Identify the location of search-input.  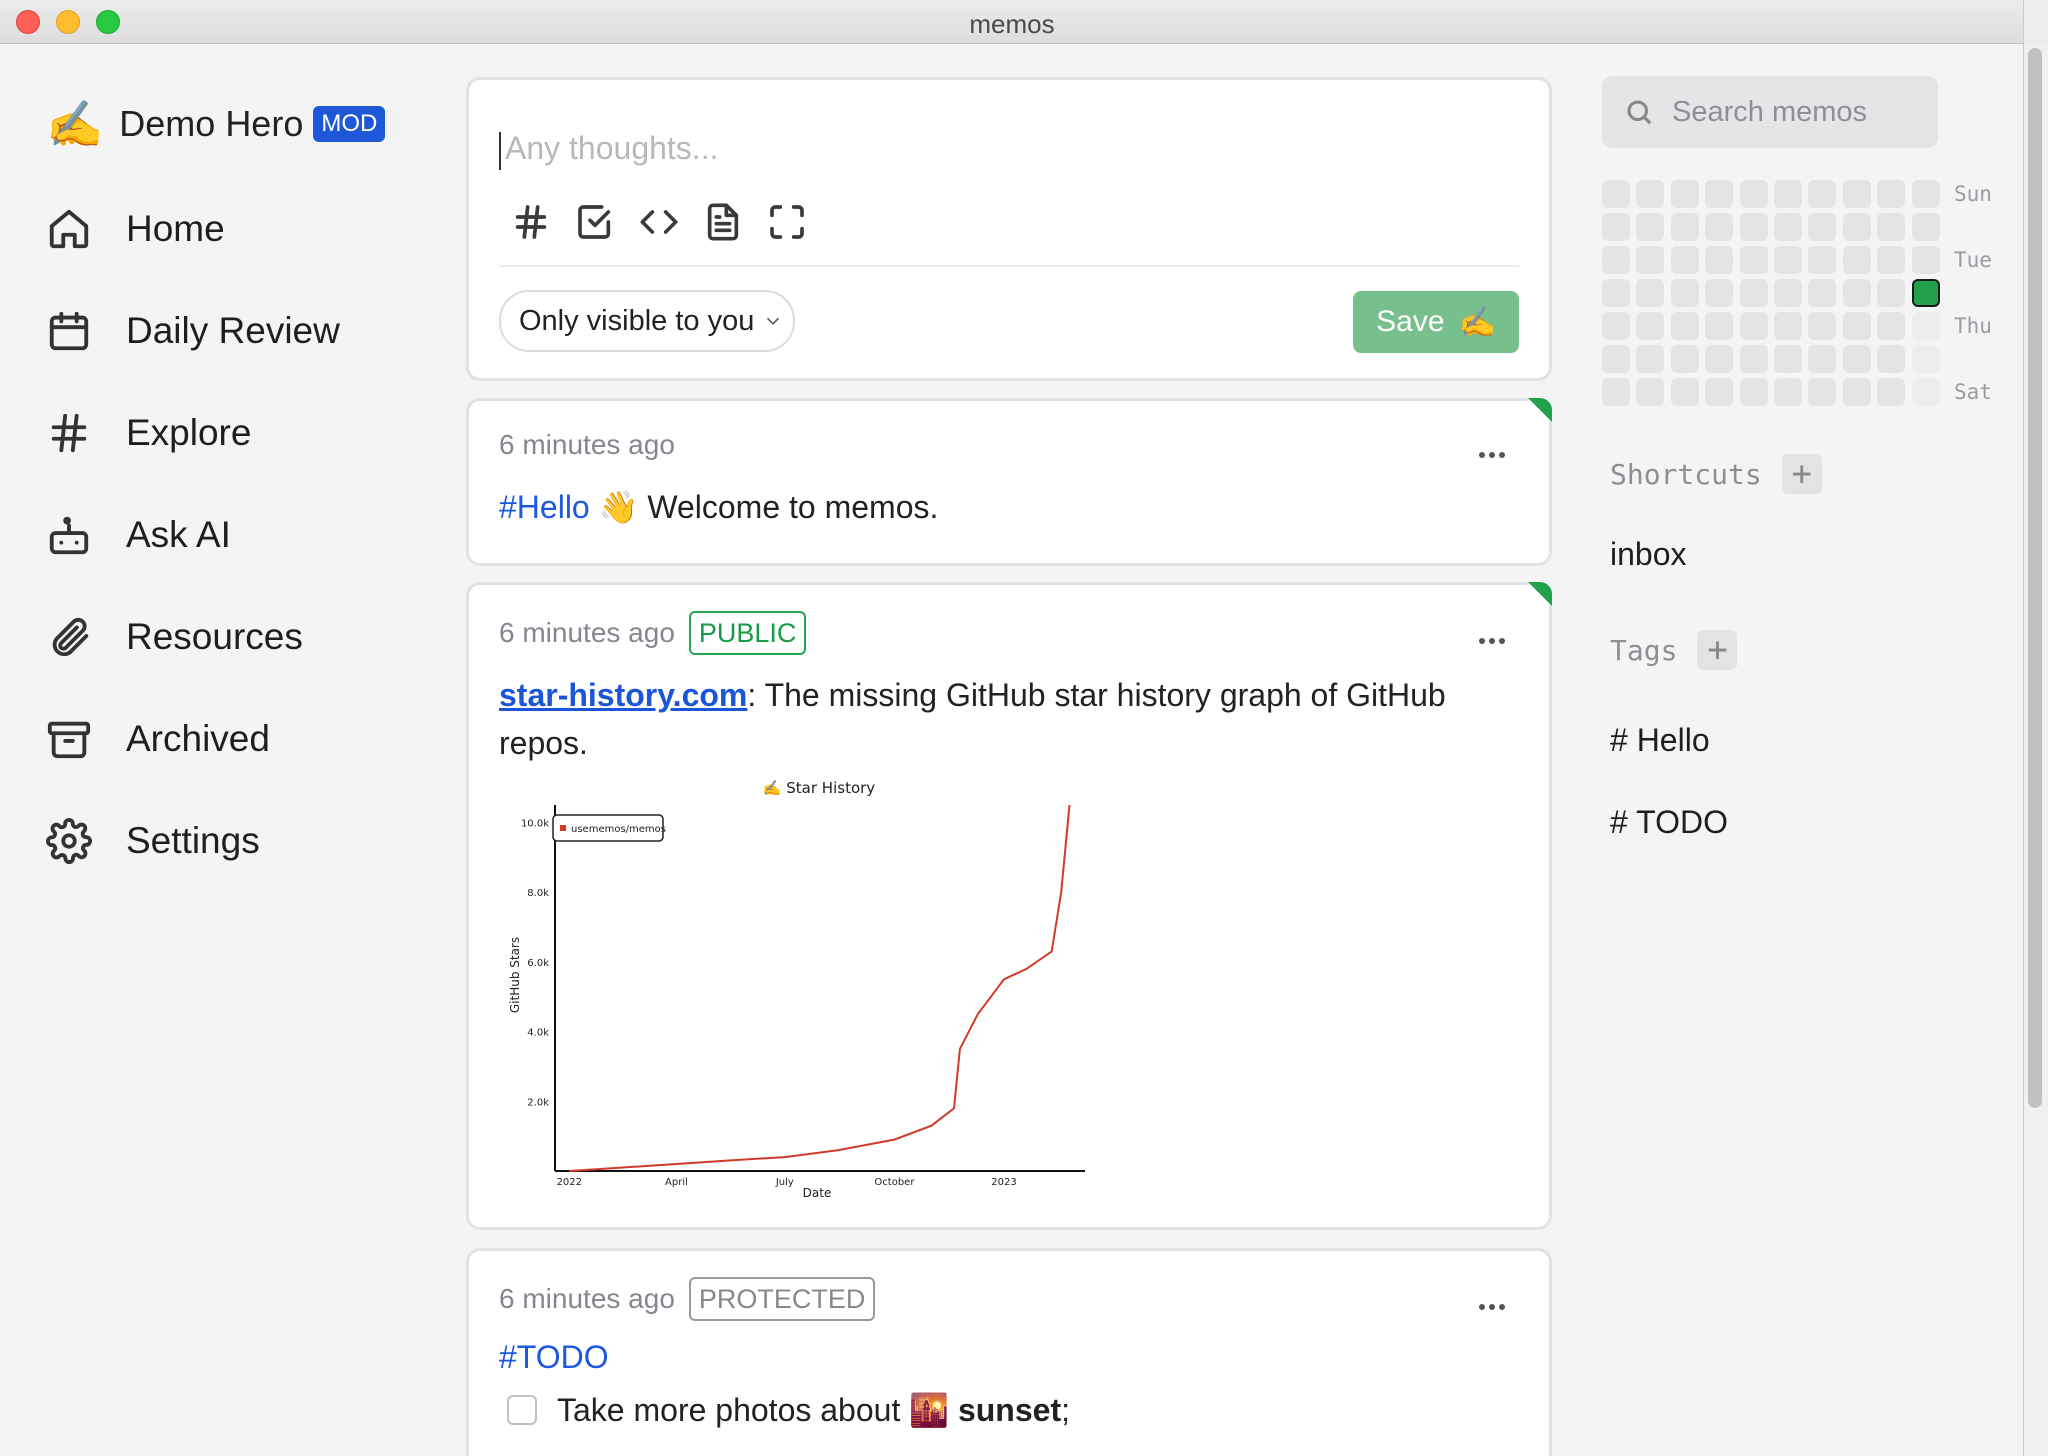
(1802, 112).